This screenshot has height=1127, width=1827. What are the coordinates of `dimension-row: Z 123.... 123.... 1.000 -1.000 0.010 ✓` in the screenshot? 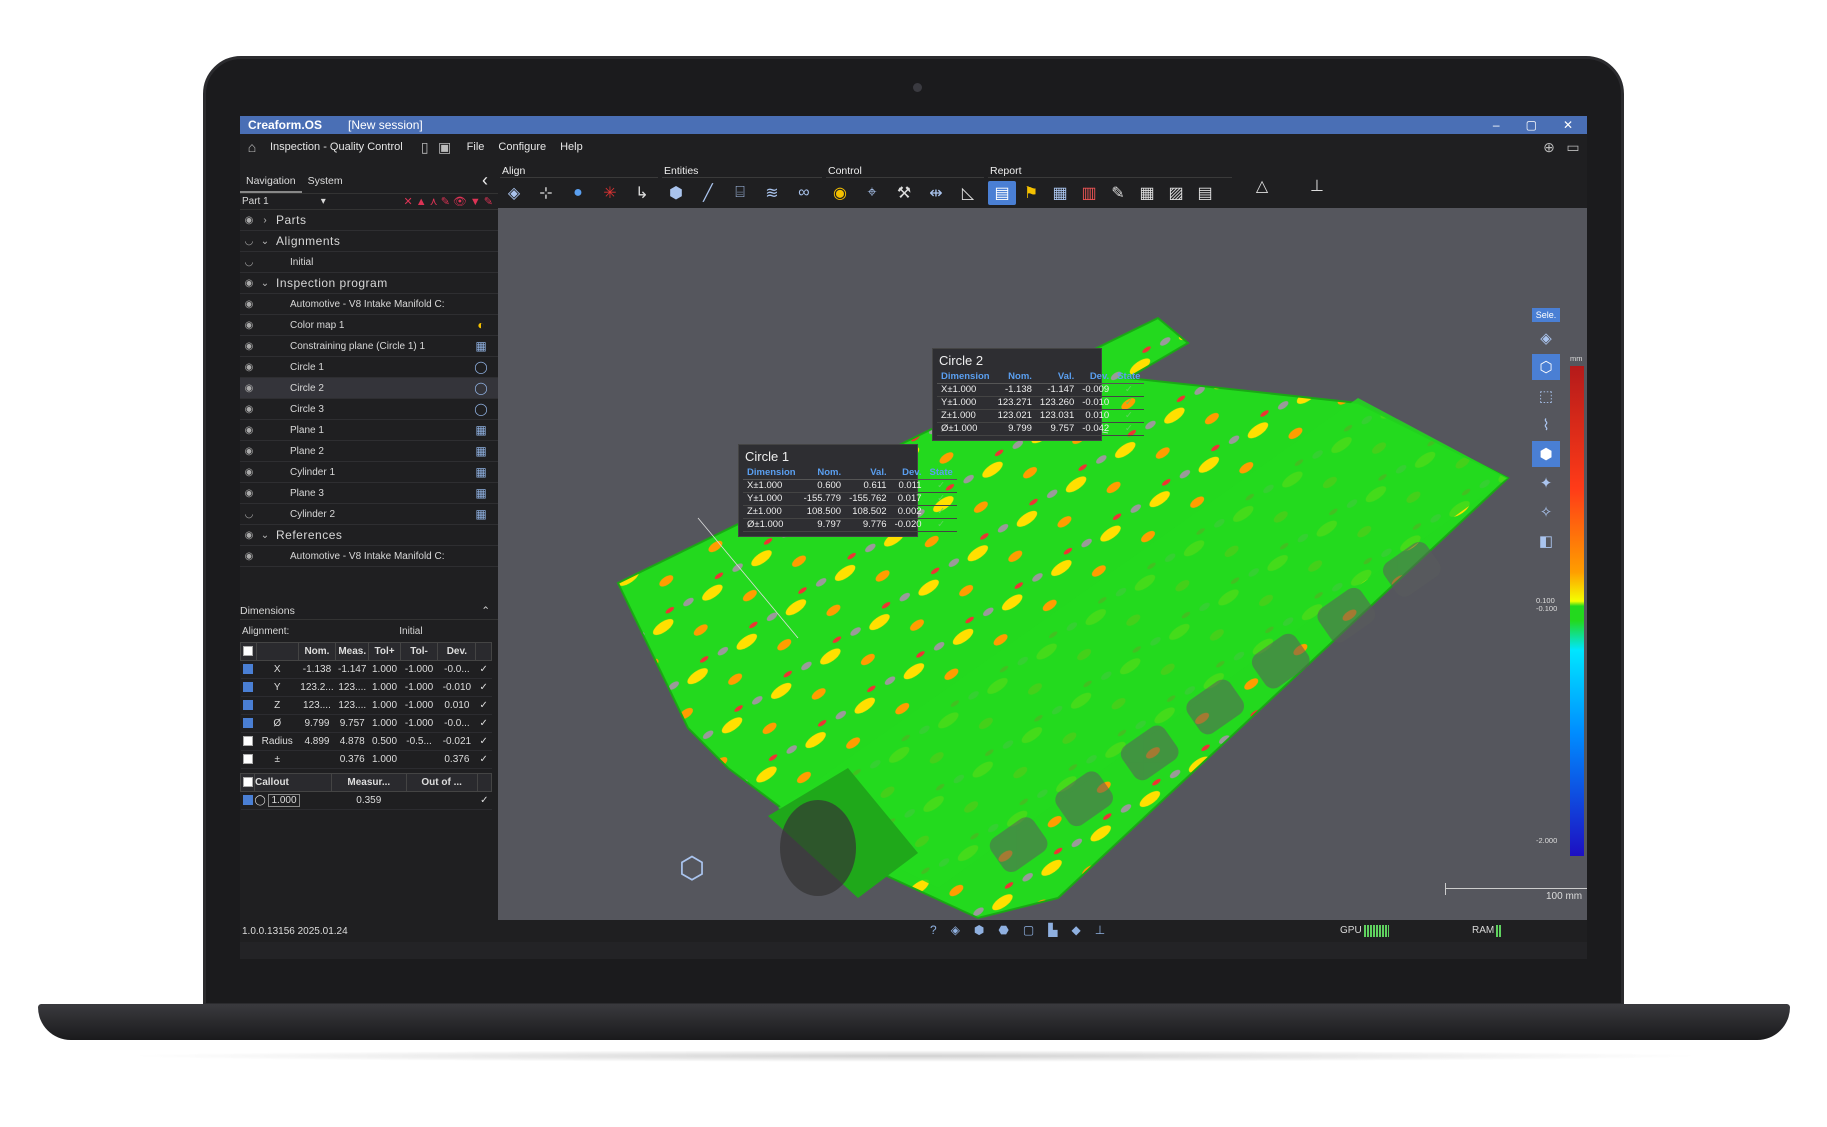 It's located at (366, 705).